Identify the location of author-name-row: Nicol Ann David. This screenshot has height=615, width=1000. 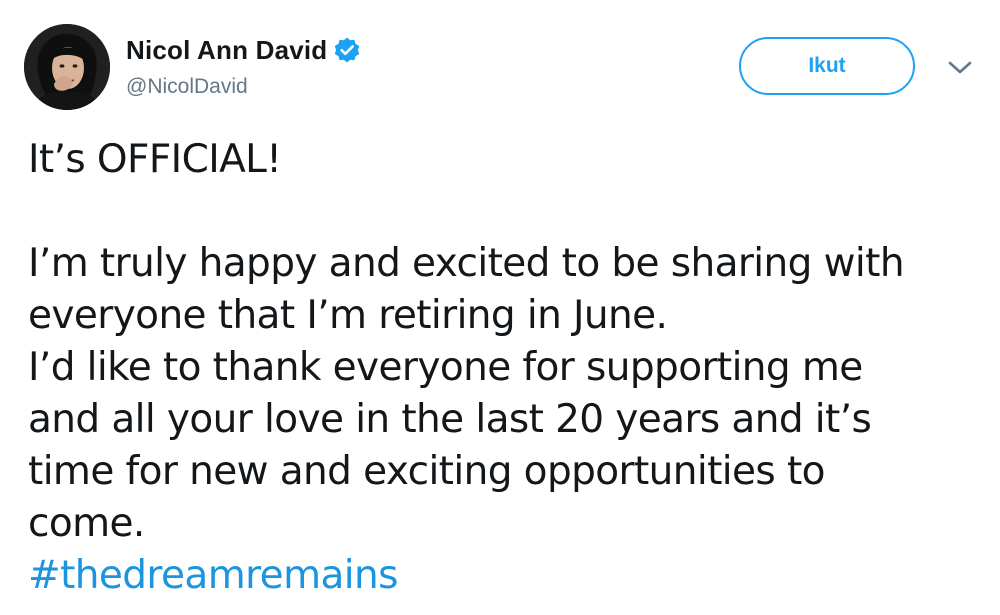
(243, 50).